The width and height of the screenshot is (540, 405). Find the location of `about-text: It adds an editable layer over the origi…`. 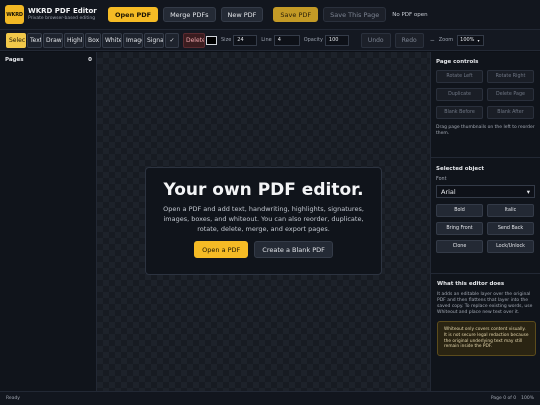

about-text: It adds an editable layer over the origi… is located at coordinates (485, 303).